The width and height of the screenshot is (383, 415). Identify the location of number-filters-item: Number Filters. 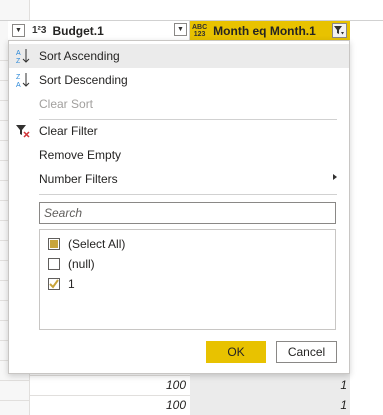
(179, 179).